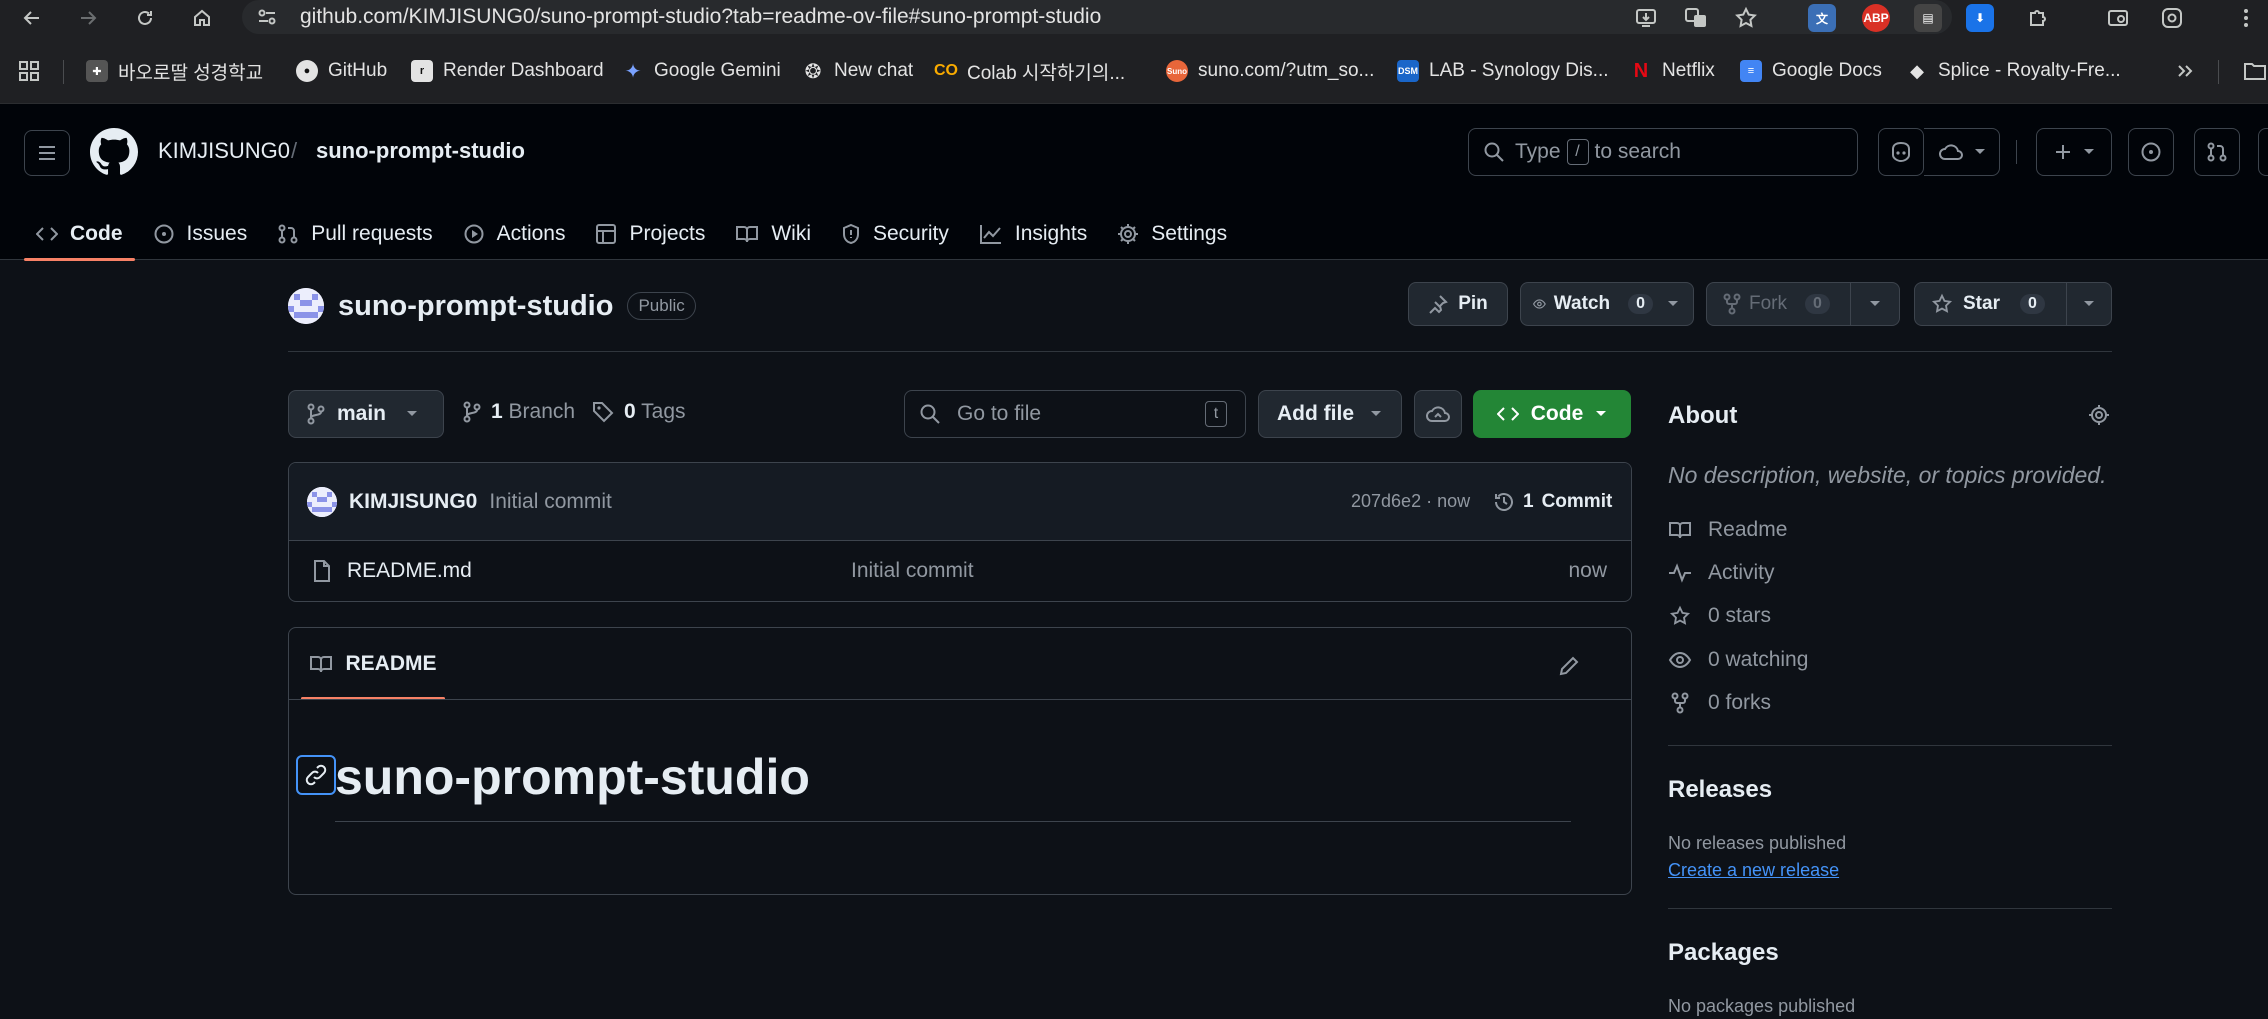  Describe the element at coordinates (550, 502) in the screenshot. I see `commit-message: Initial commit` at that location.